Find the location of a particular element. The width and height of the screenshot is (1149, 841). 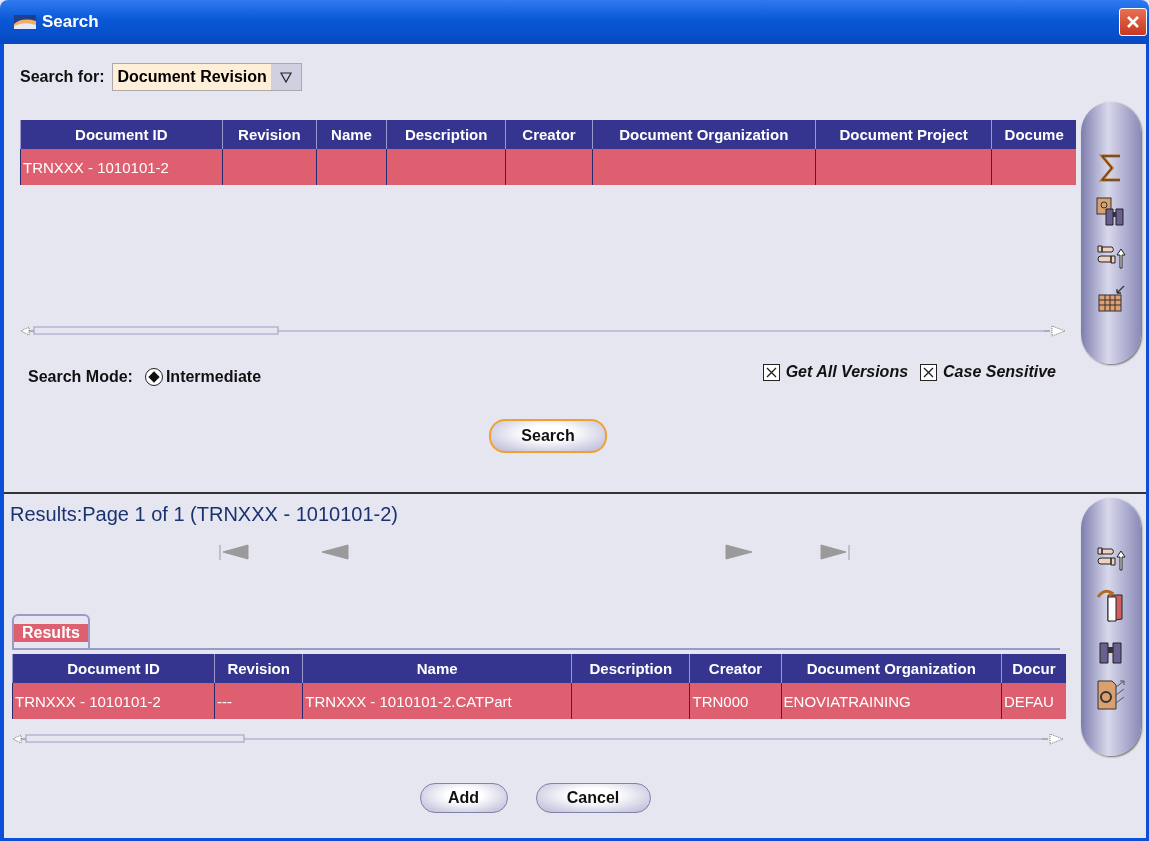

column-header: Document Project is located at coordinates (903, 134).